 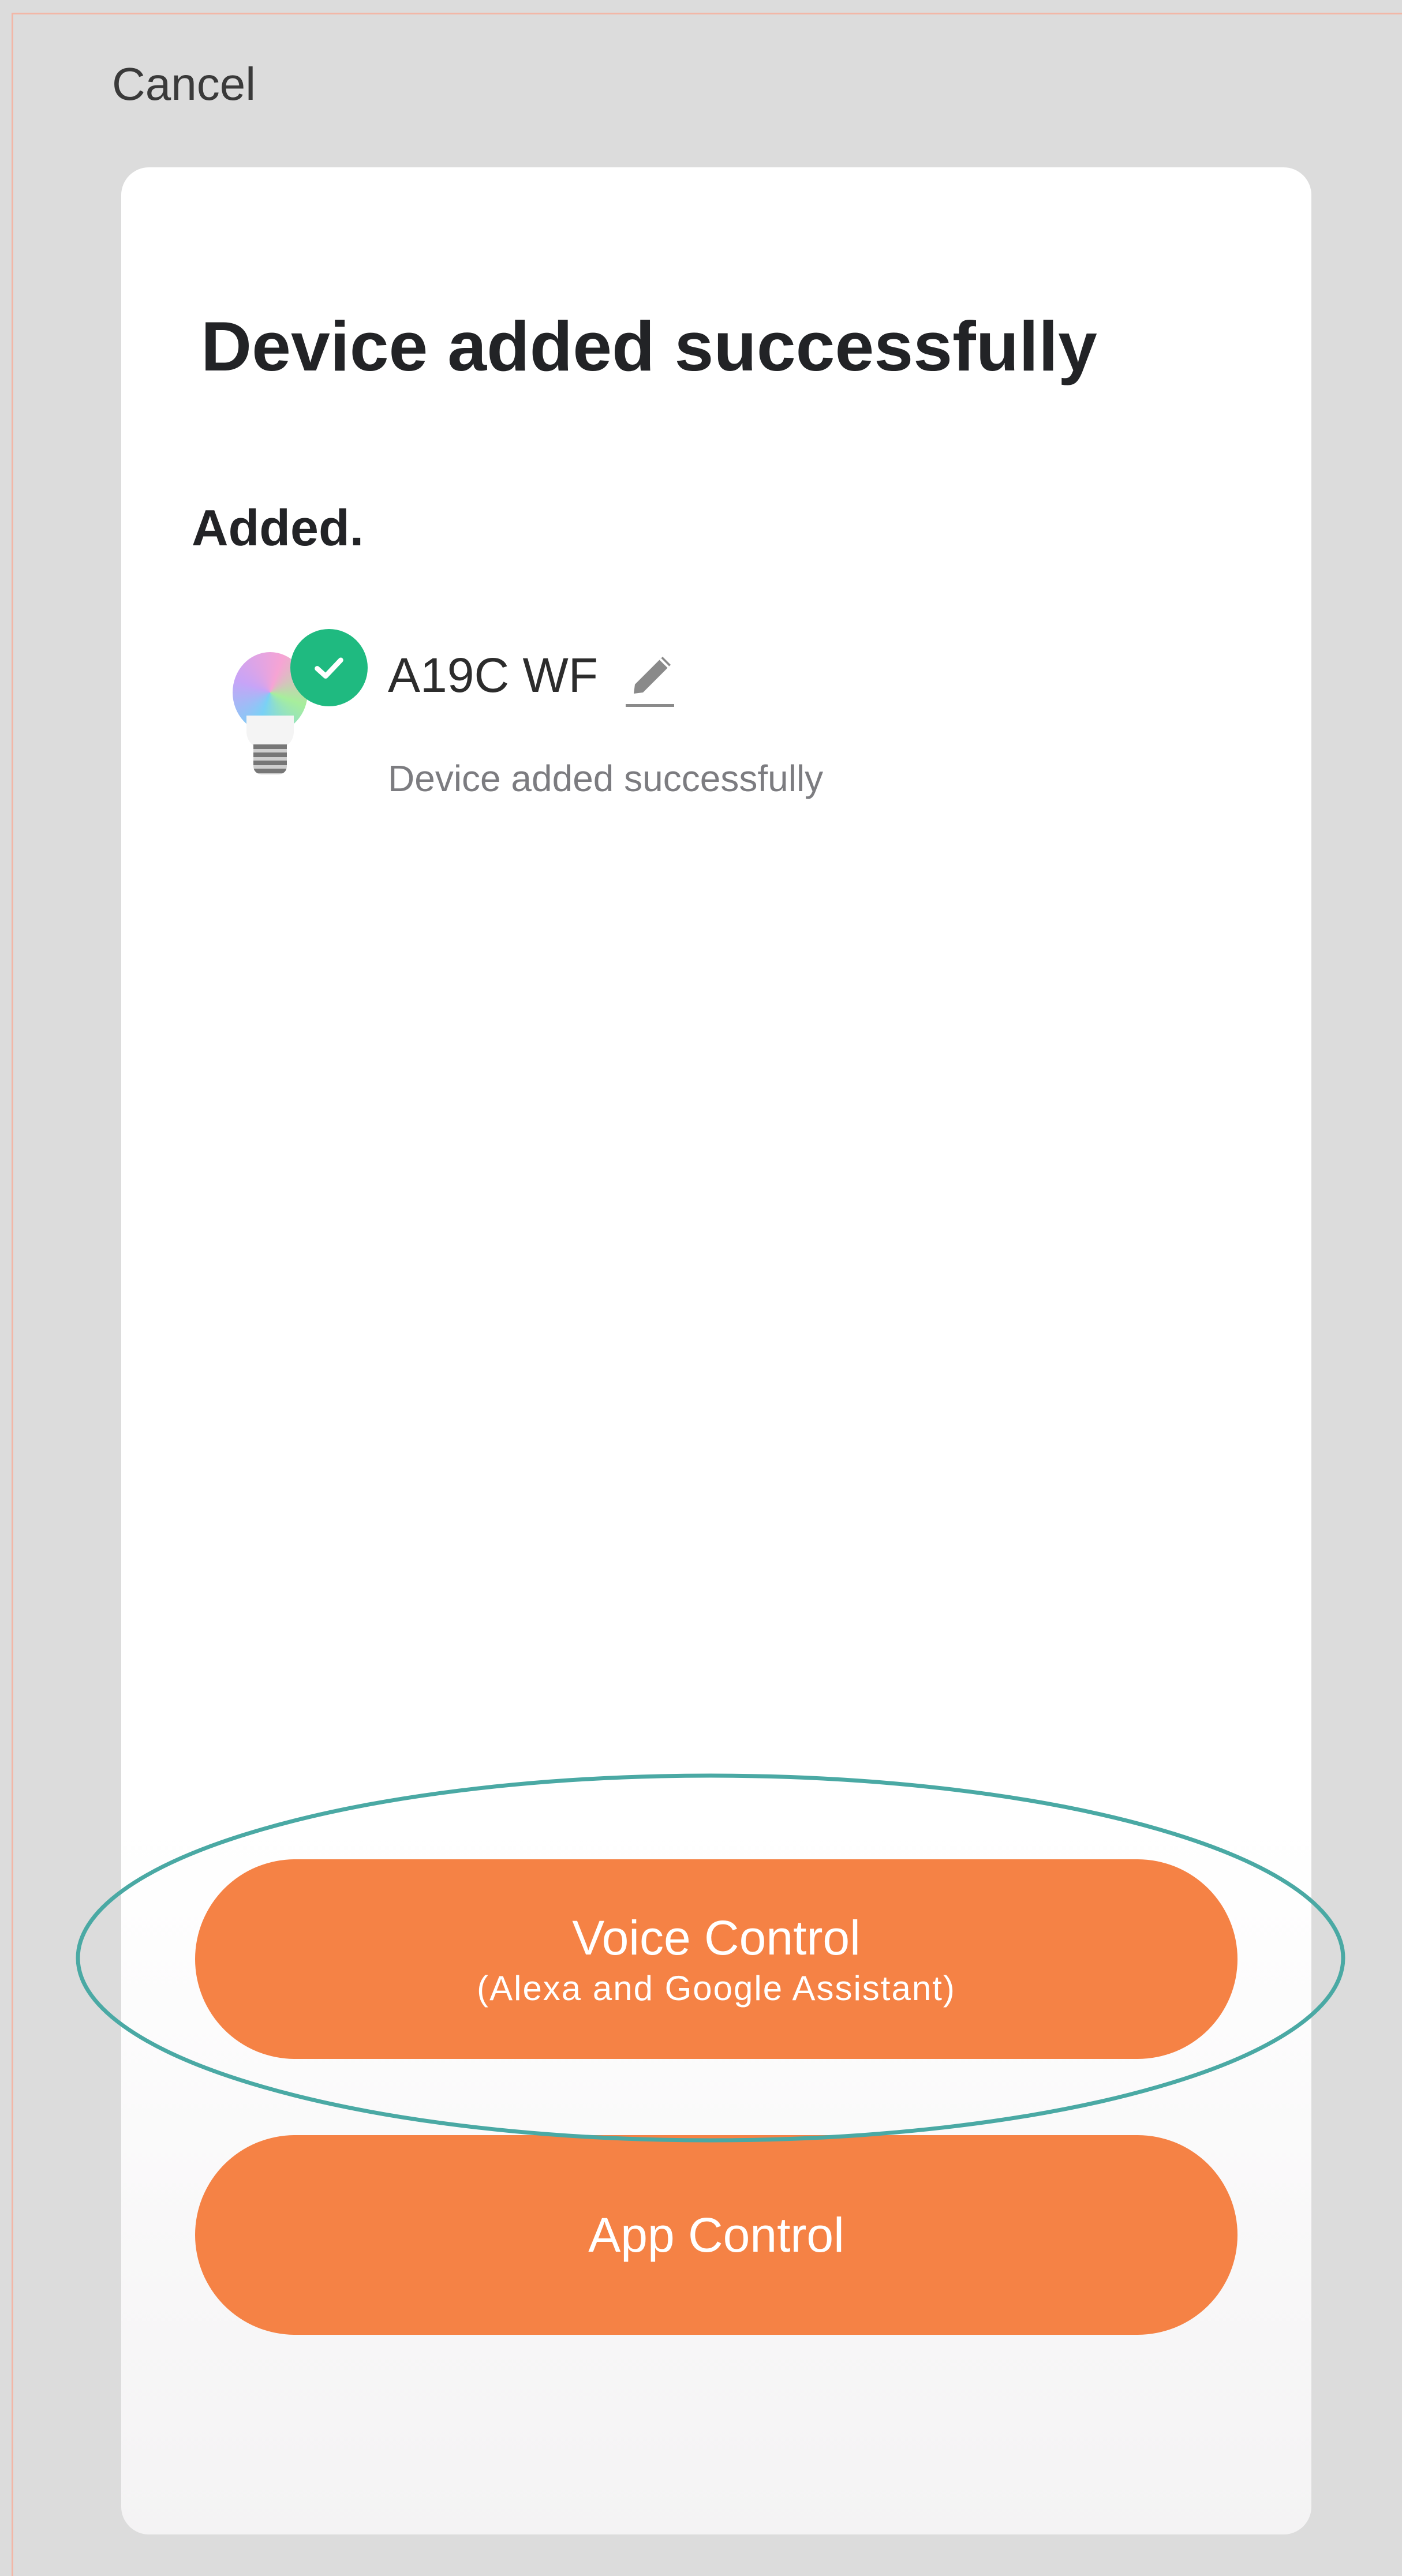 What do you see at coordinates (184, 84) in the screenshot?
I see `cancel-button: Cancel` at bounding box center [184, 84].